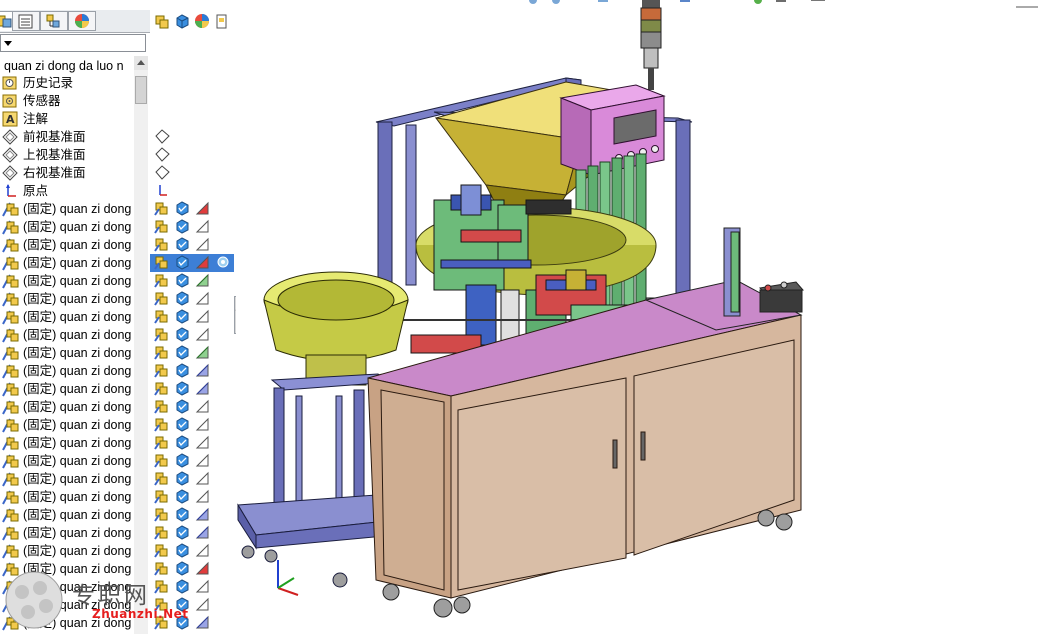 The image size is (1041, 634). What do you see at coordinates (75, 119) in the screenshot?
I see `tree-item: A 注解` at bounding box center [75, 119].